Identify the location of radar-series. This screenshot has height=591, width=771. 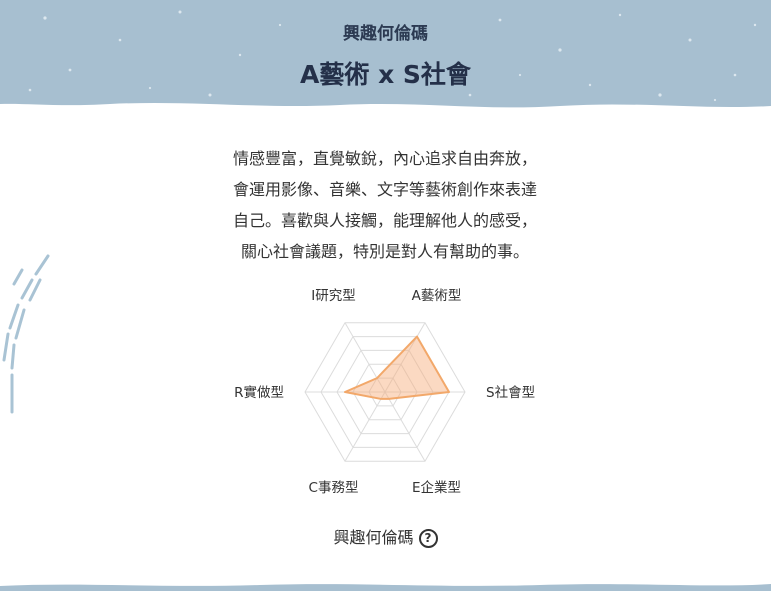
(397, 367).